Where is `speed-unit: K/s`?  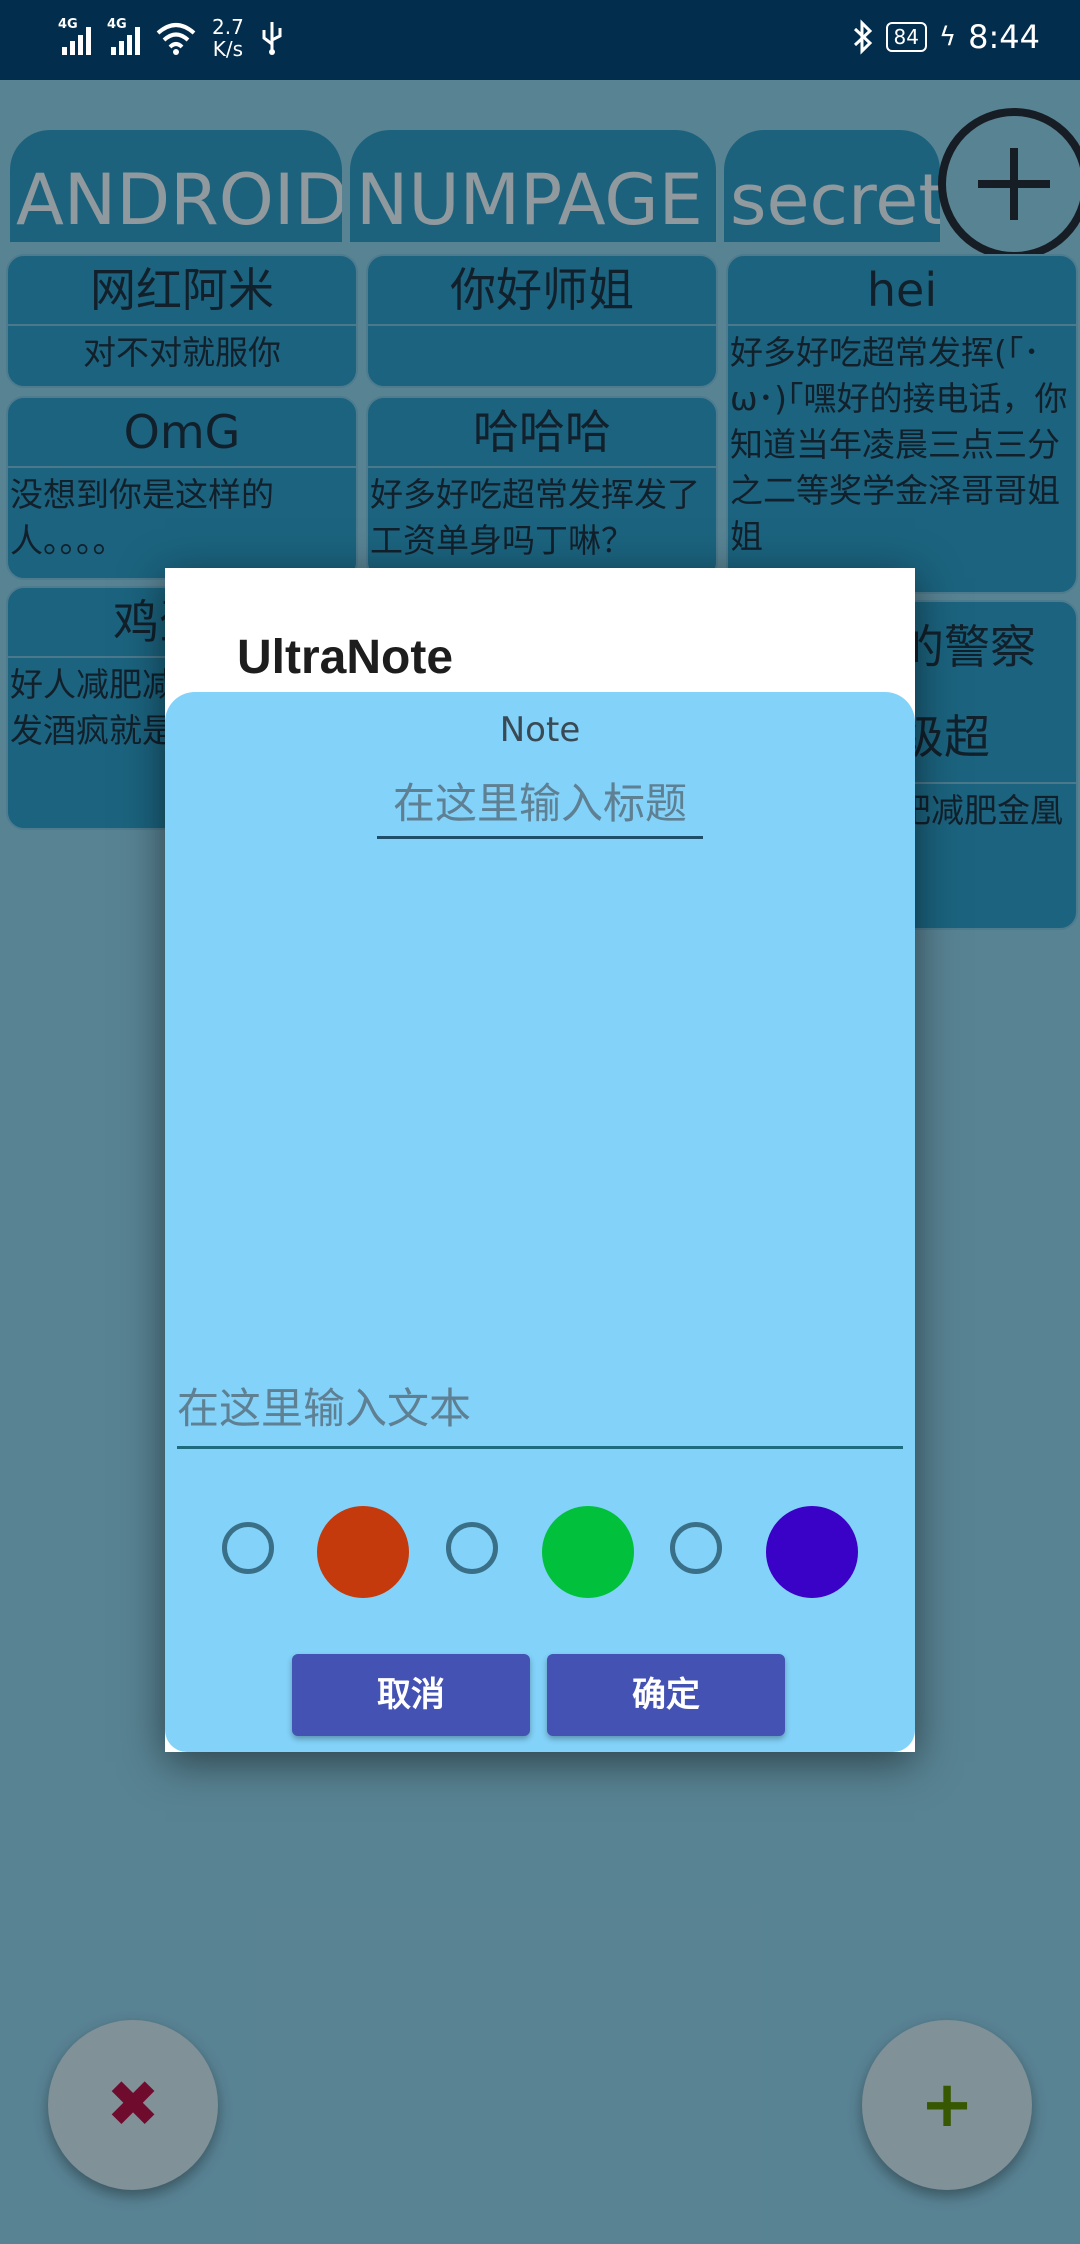
speed-unit: K/s is located at coordinates (228, 49).